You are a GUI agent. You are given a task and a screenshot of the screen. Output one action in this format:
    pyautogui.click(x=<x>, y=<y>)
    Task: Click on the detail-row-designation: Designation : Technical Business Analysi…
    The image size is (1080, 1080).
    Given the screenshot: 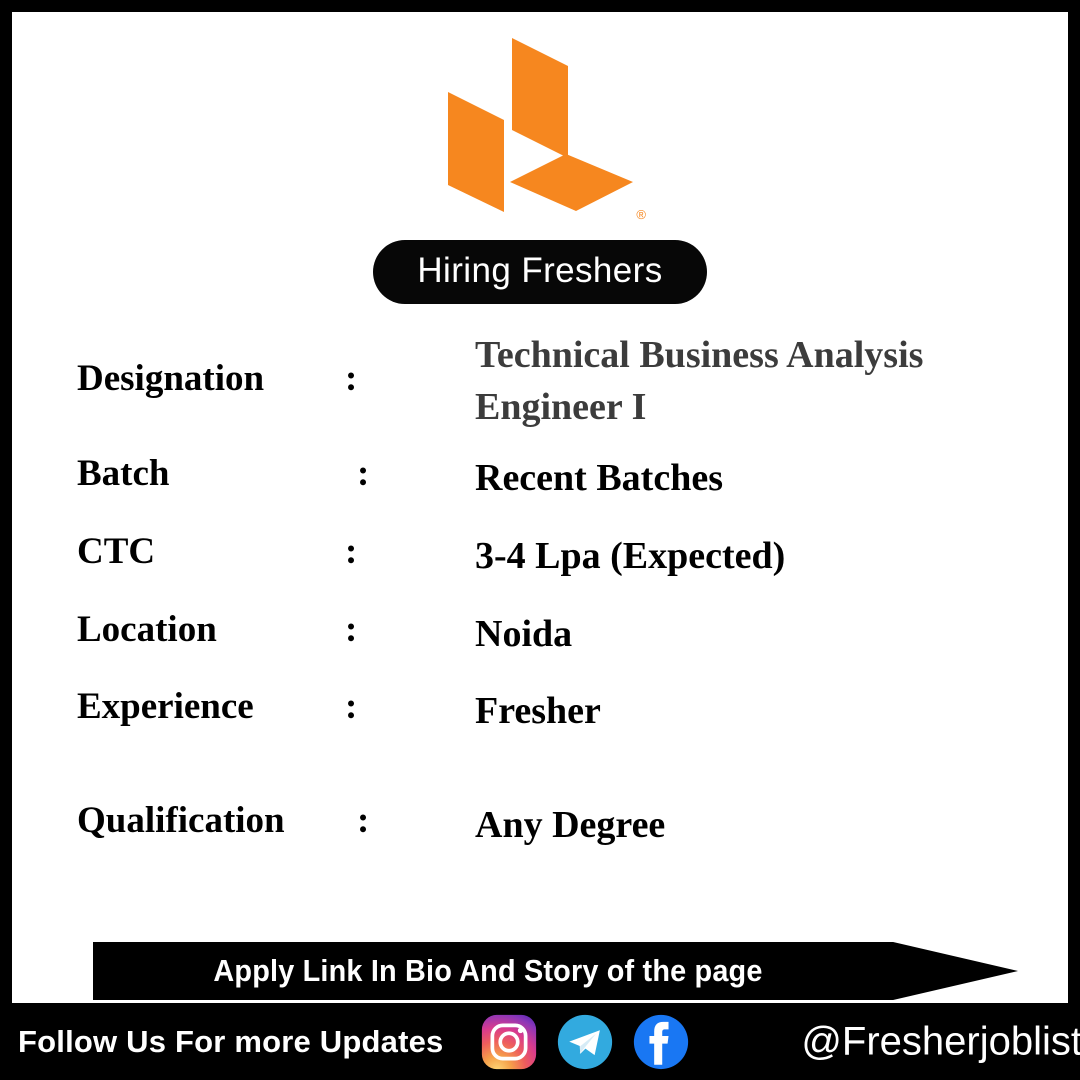 What is the action you would take?
    pyautogui.click(x=567, y=381)
    